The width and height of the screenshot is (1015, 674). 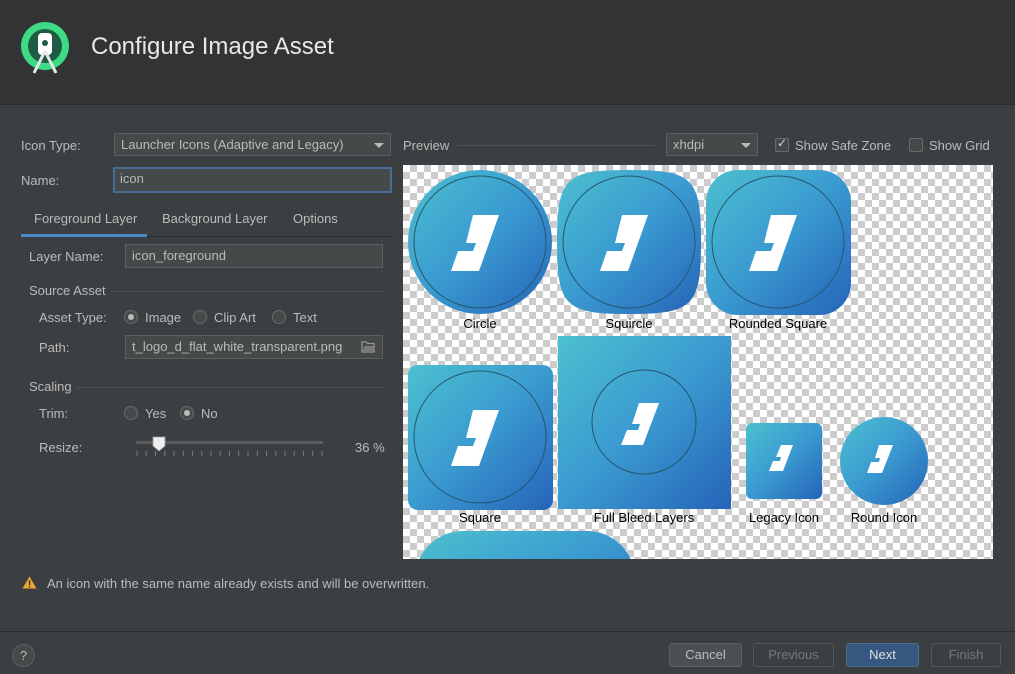 I want to click on asset-type-text-label: Text, so click(x=305, y=317).